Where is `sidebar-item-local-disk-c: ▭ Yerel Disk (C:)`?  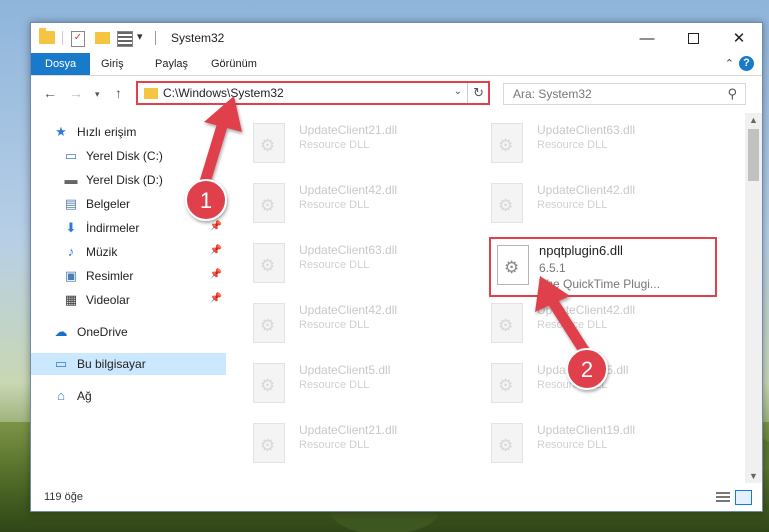
sidebar-item-local-disk-c: ▭ Yerel Disk (C:) is located at coordinates (128, 156).